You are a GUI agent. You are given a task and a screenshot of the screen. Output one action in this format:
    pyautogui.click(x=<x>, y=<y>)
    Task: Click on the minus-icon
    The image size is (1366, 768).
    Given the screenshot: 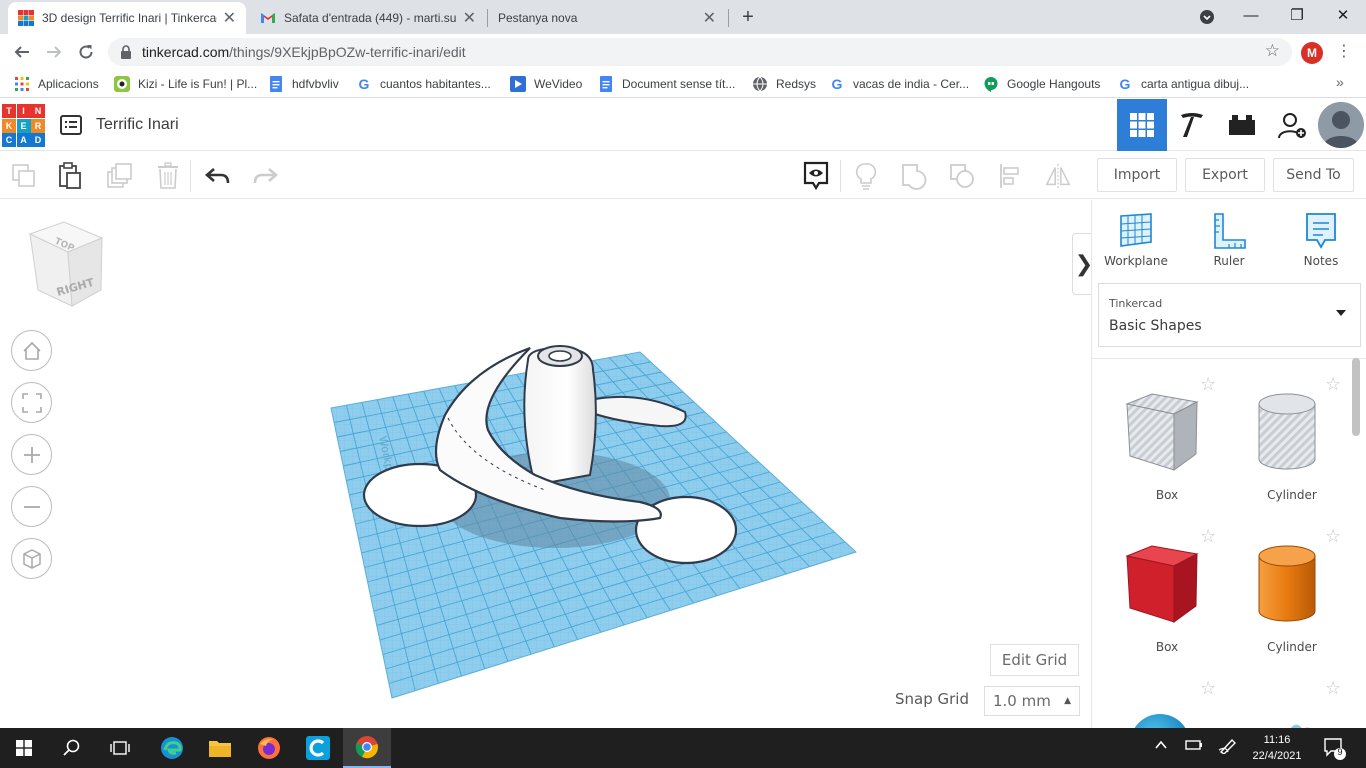 What is the action you would take?
    pyautogui.click(x=31, y=506)
    